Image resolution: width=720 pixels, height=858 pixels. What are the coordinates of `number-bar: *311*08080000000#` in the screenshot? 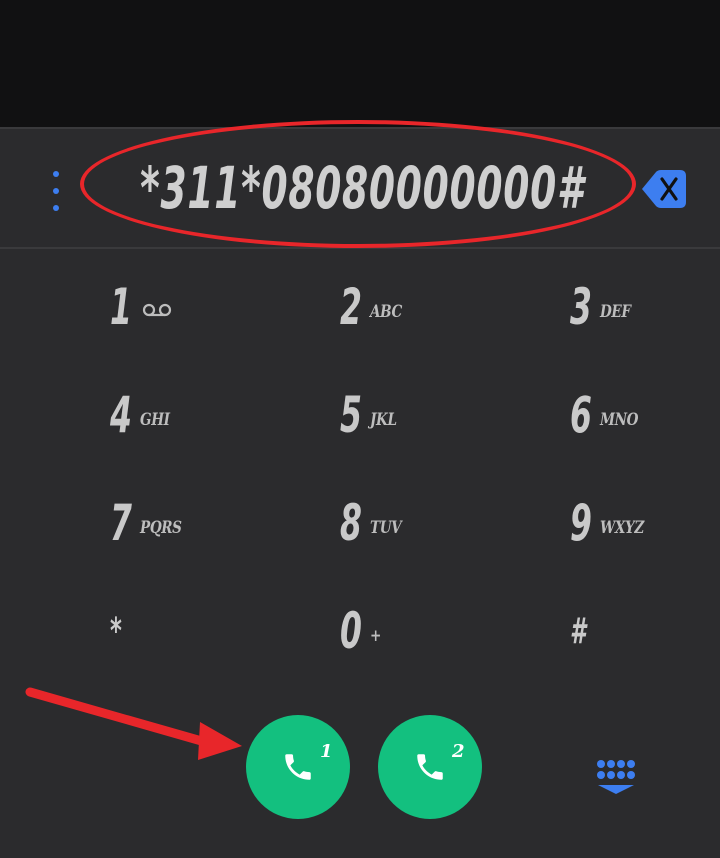 It's located at (360, 188).